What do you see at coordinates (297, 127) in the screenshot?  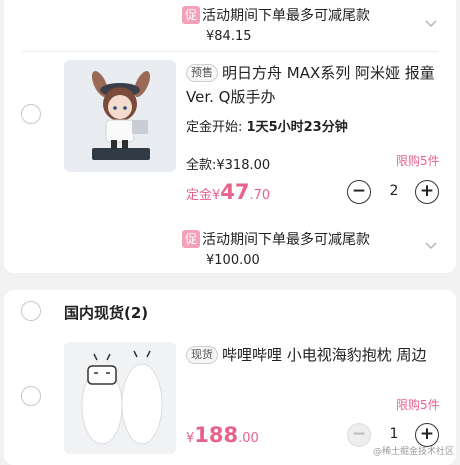 I see `deposit-start-value: 1天5小时23分钟` at bounding box center [297, 127].